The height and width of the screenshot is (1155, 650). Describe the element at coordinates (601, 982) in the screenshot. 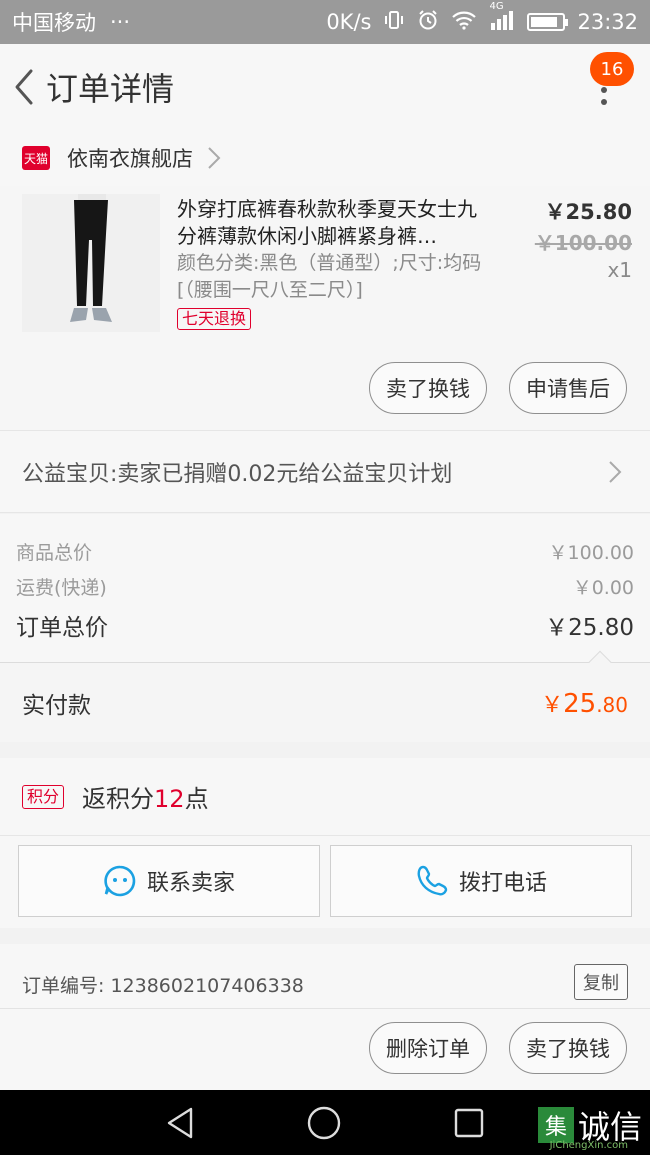

I see `copy-button: 复制` at that location.